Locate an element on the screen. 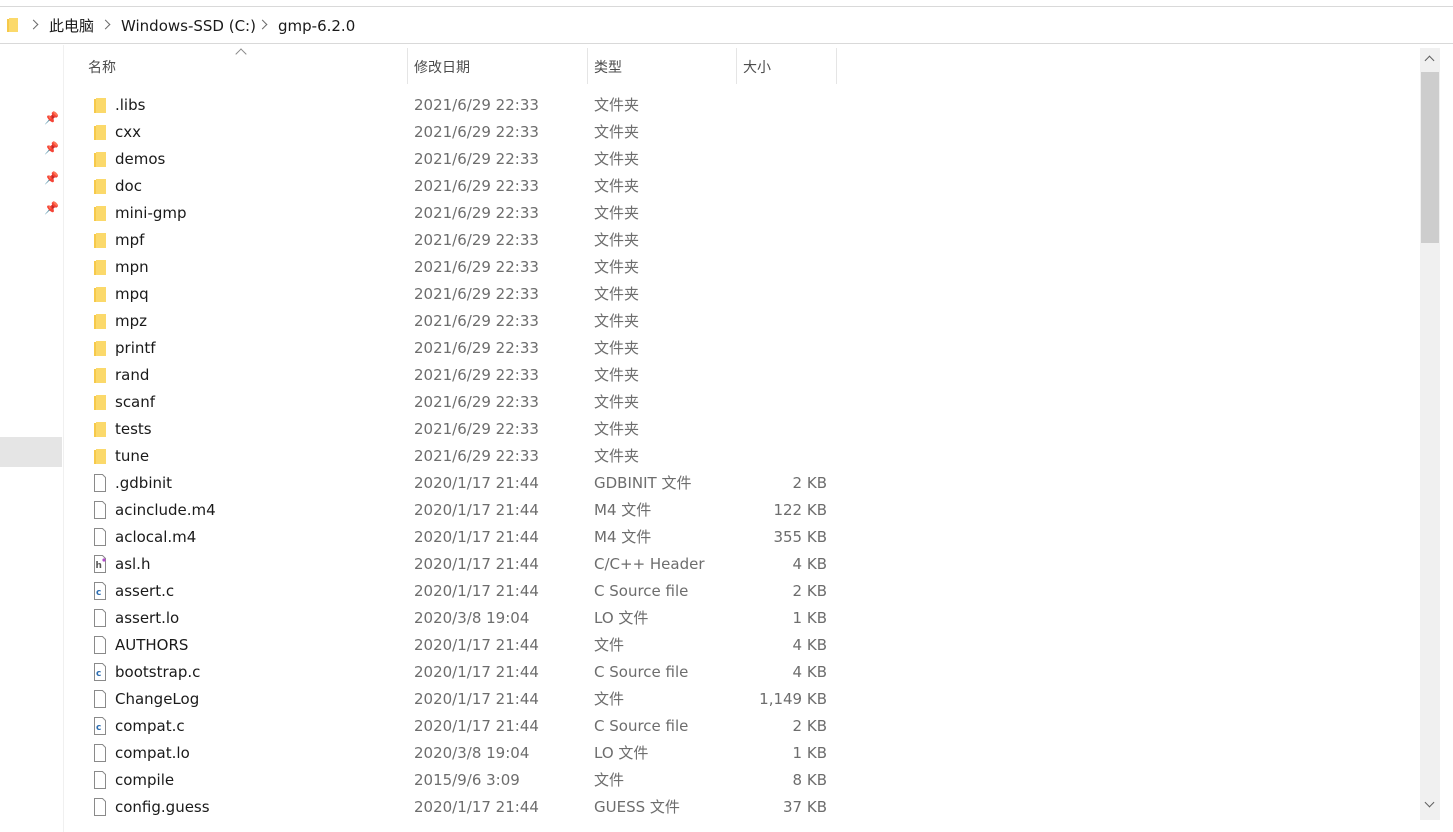  file-row: tune 2021/6/29 22:33 文件夹 is located at coordinates (466, 456).